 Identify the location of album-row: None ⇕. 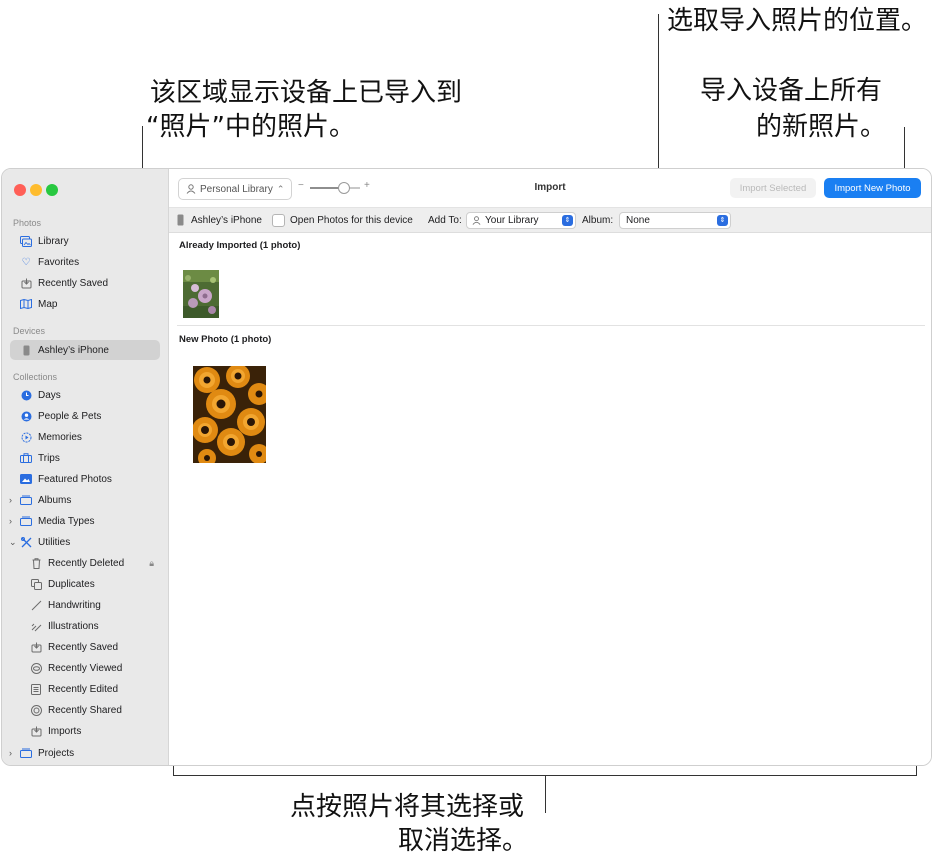
(675, 220).